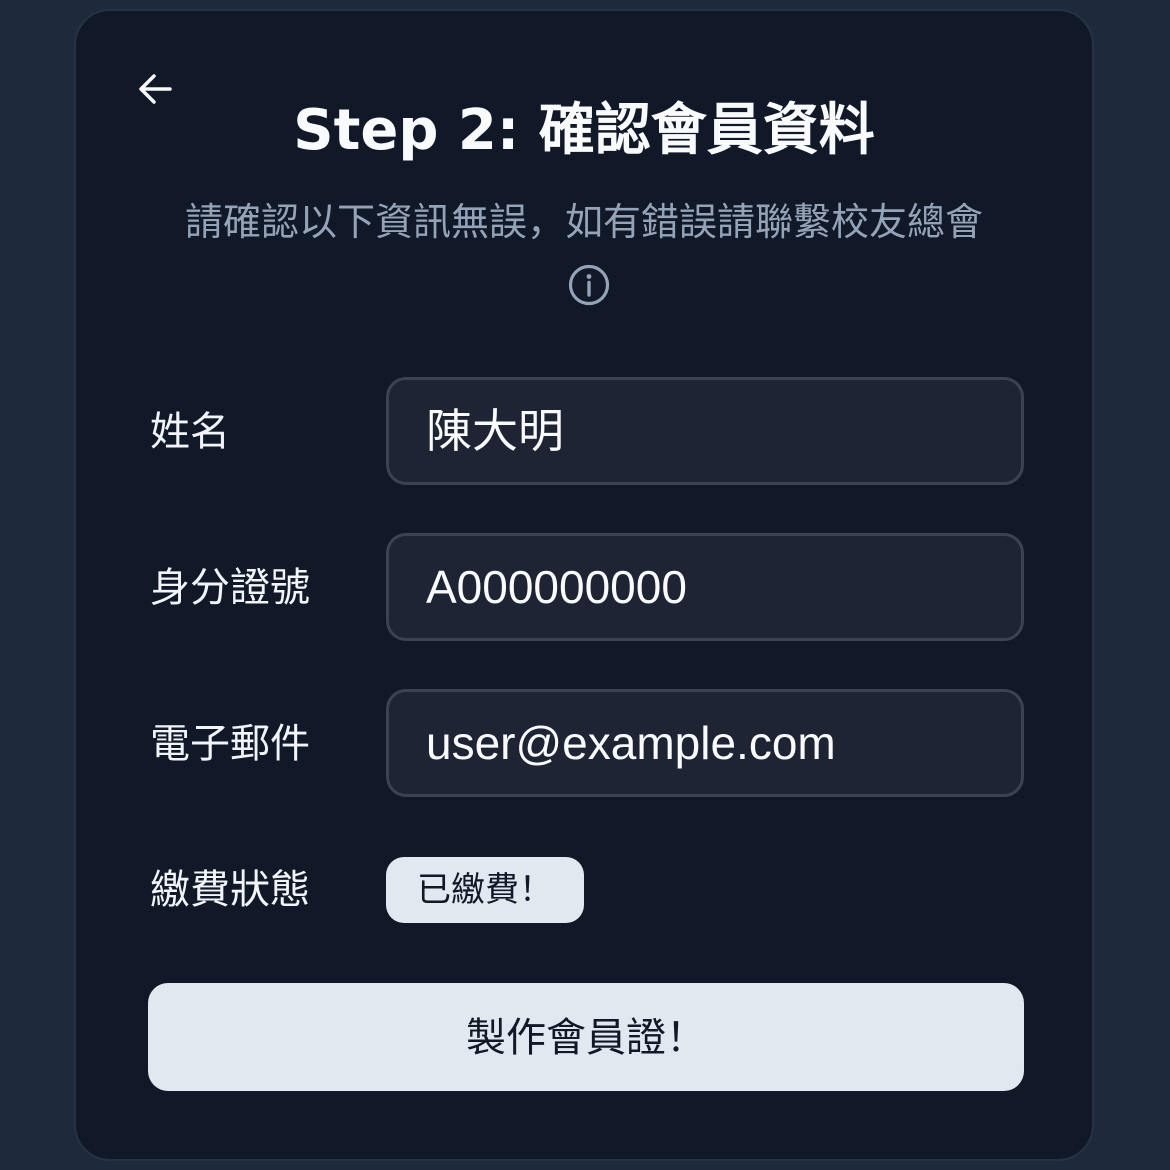  What do you see at coordinates (230, 890) in the screenshot?
I see `payment-status-label: 繳費狀態` at bounding box center [230, 890].